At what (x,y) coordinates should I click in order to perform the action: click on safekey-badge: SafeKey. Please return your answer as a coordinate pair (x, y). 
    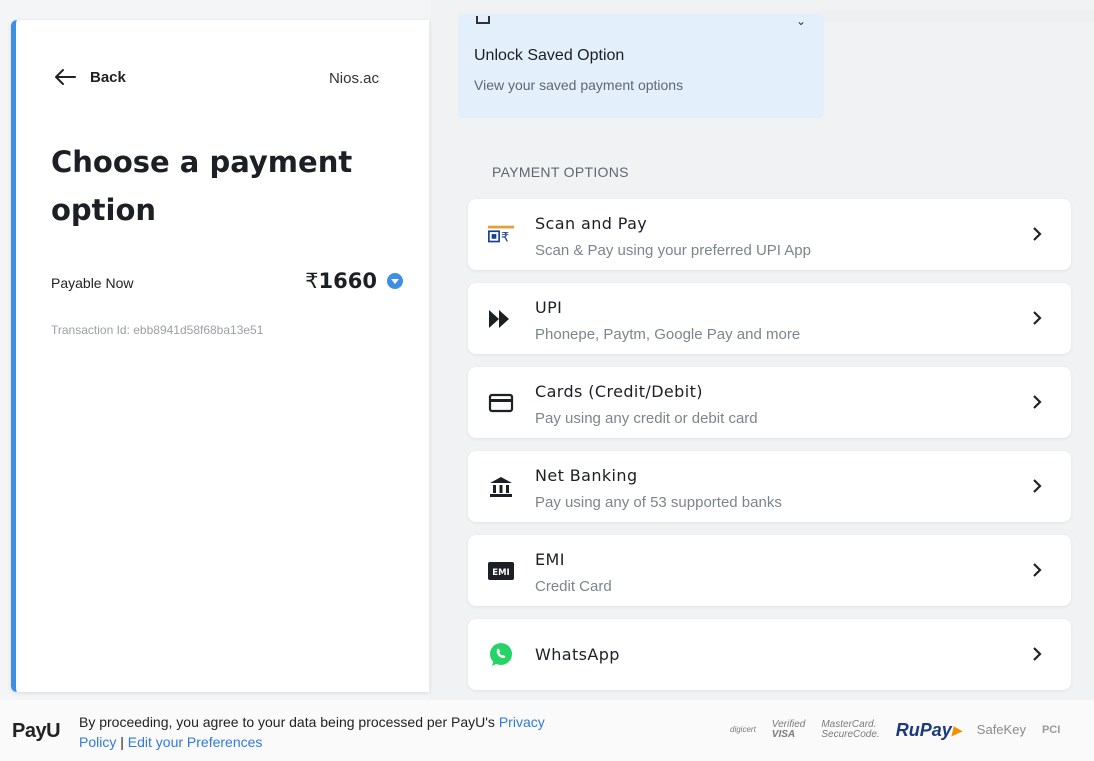
    Looking at the image, I should click on (1001, 729).